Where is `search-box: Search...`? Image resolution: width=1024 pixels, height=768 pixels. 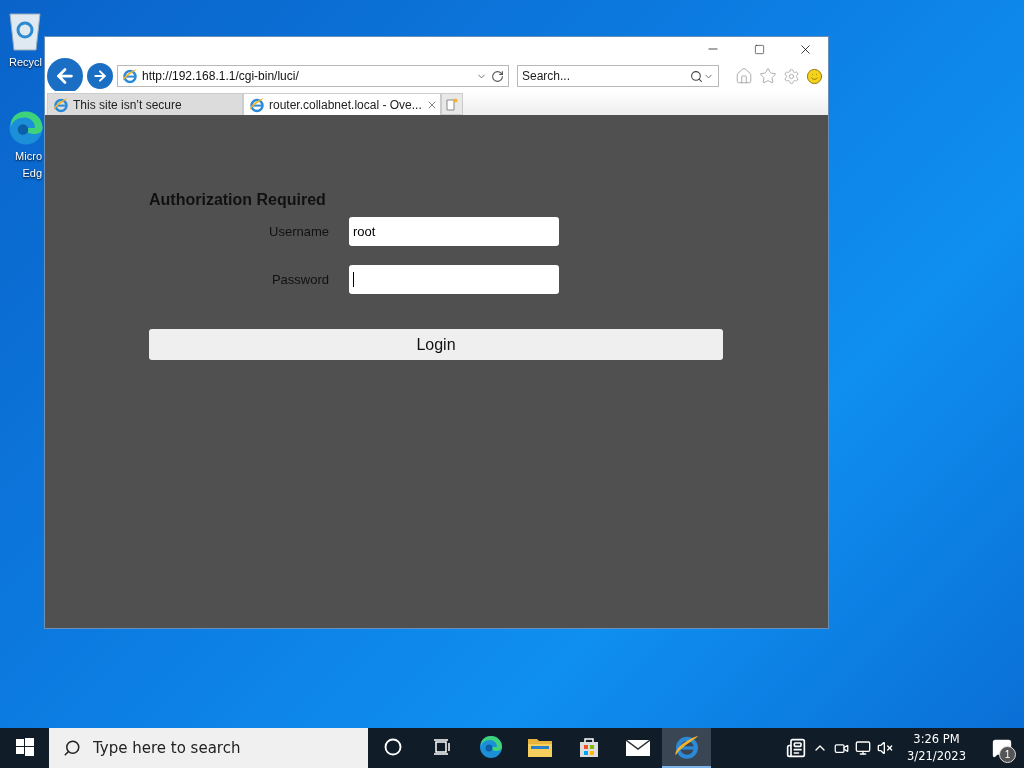 search-box: Search... is located at coordinates (618, 76).